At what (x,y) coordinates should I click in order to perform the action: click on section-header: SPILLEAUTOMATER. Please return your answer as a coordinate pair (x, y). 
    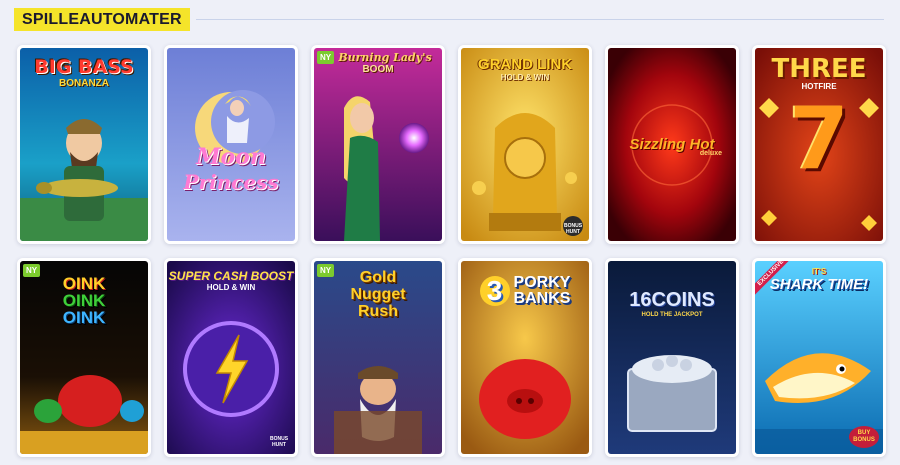
    Looking at the image, I should click on (449, 19).